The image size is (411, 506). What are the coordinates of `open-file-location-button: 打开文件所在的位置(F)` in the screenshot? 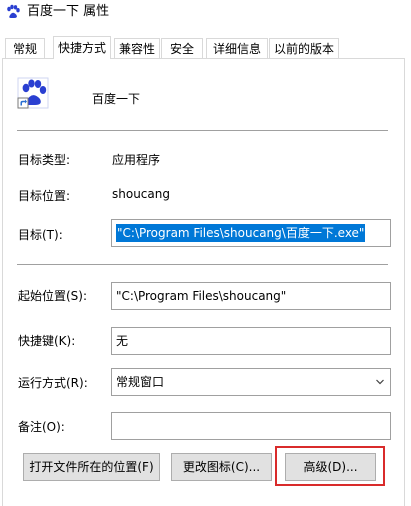 It's located at (91, 467).